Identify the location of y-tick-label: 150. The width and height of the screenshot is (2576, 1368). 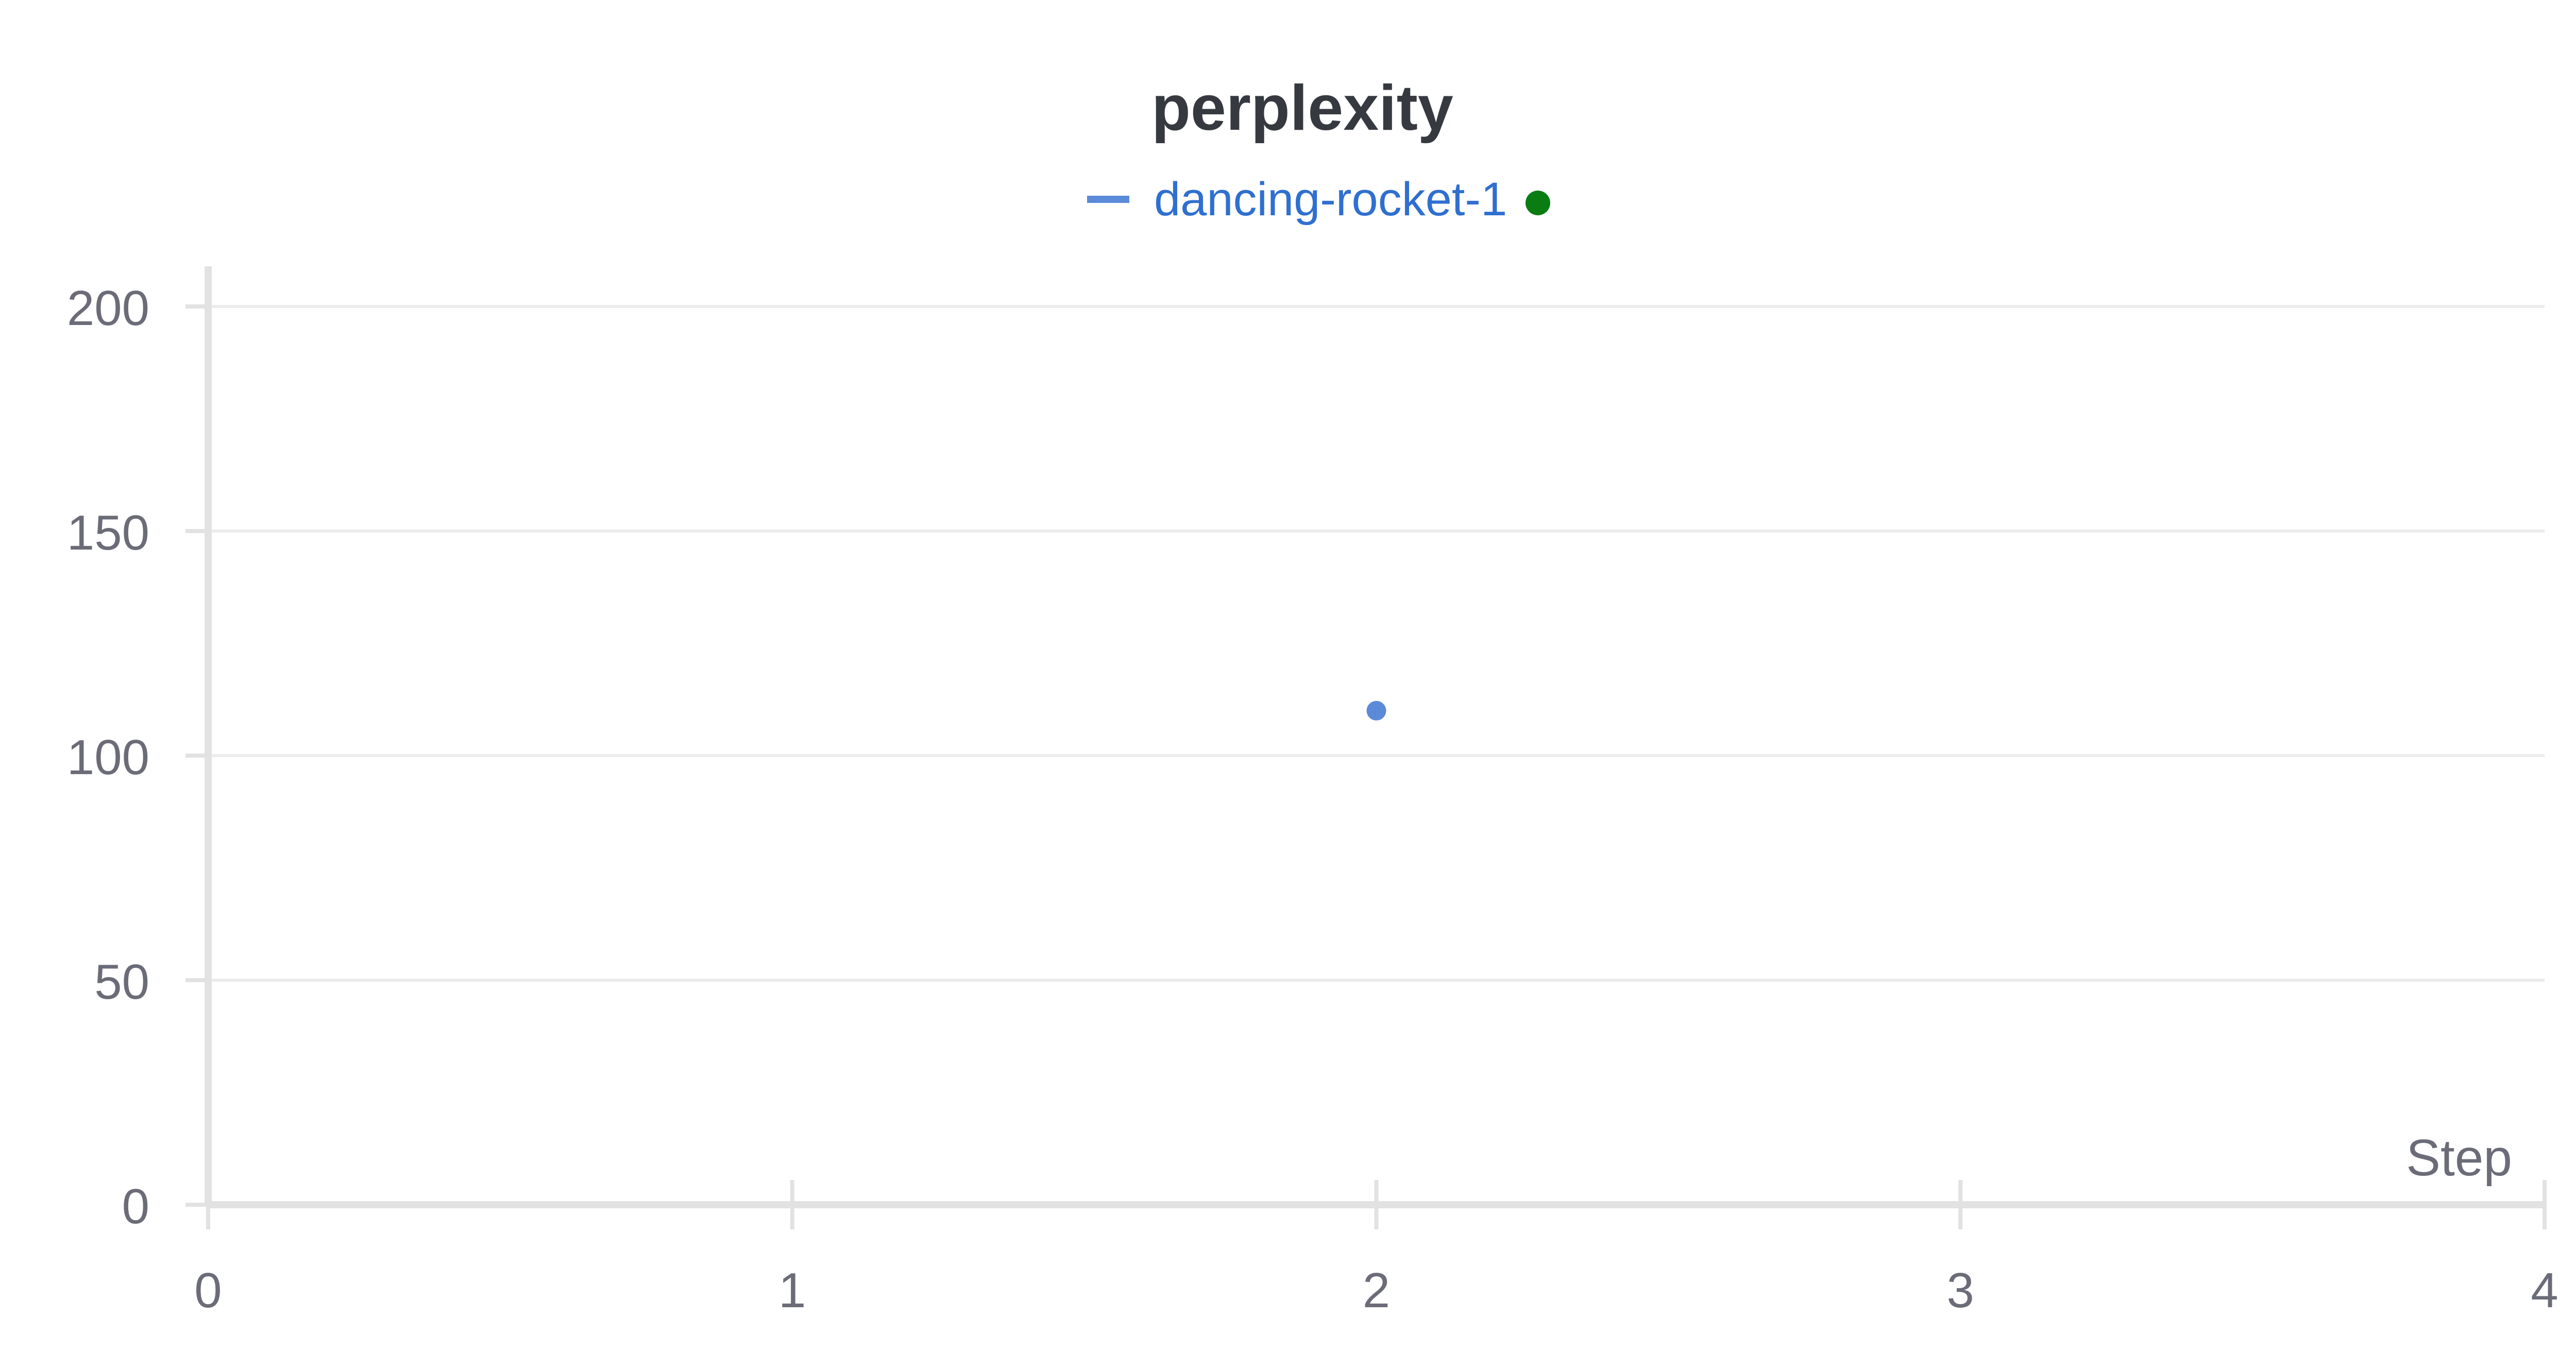
(108, 532).